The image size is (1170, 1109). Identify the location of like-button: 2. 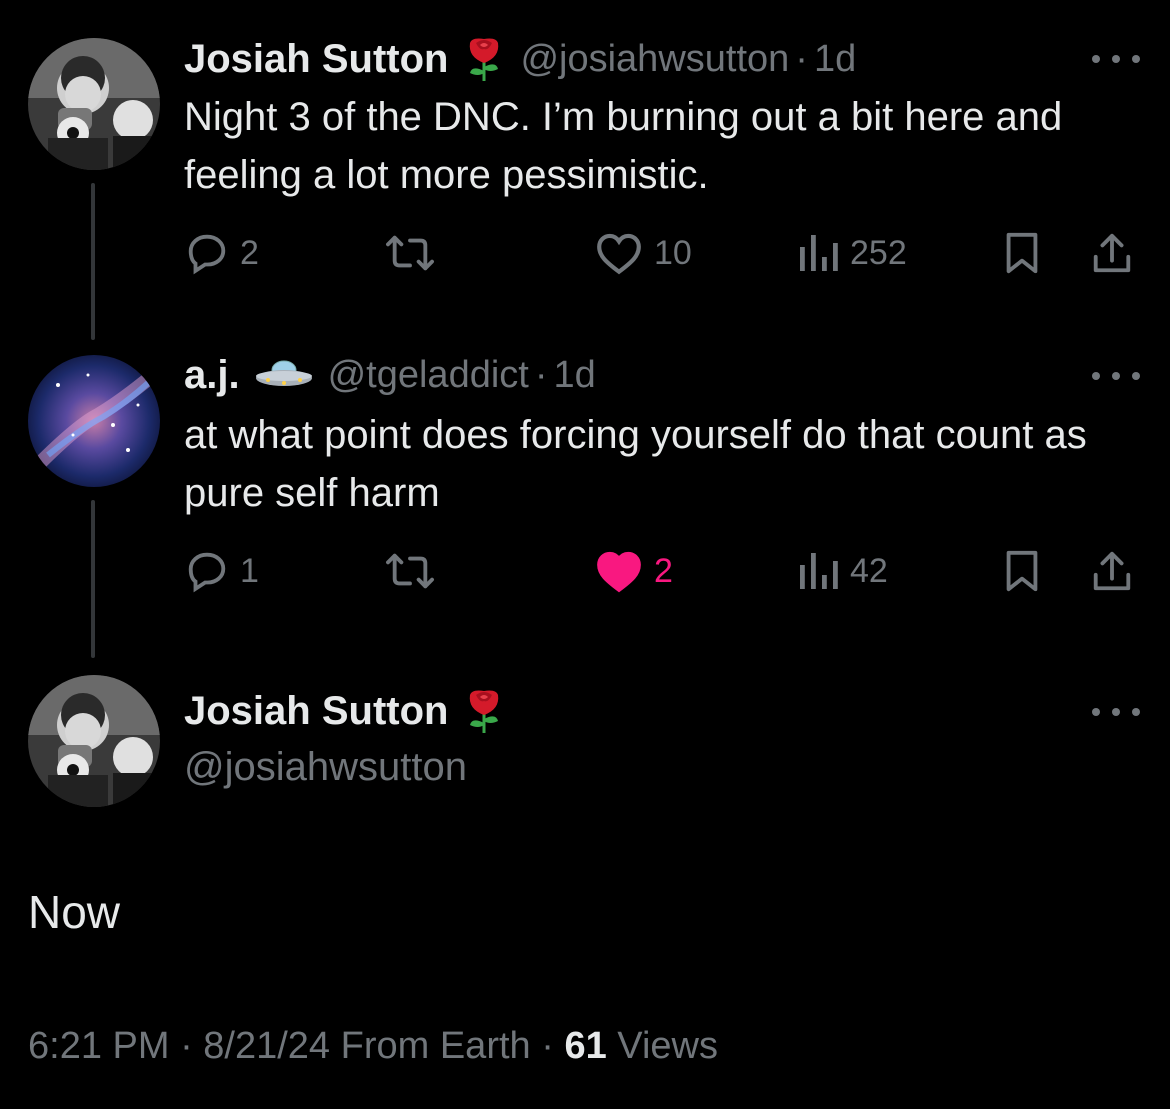
(633, 571).